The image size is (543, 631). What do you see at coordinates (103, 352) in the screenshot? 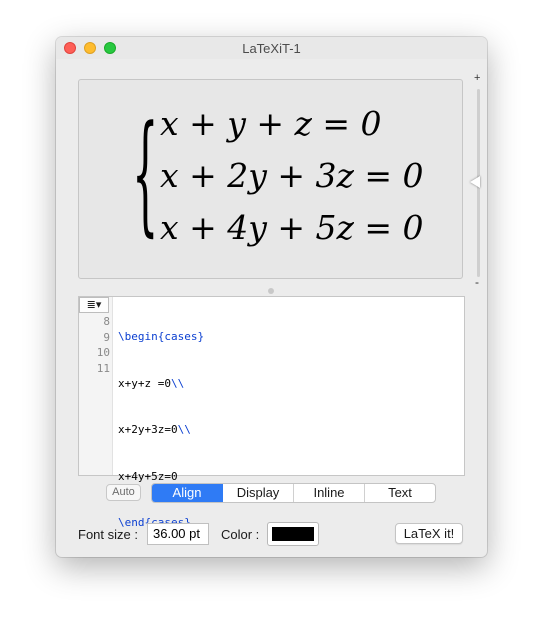
I see `line-number: 10` at bounding box center [103, 352].